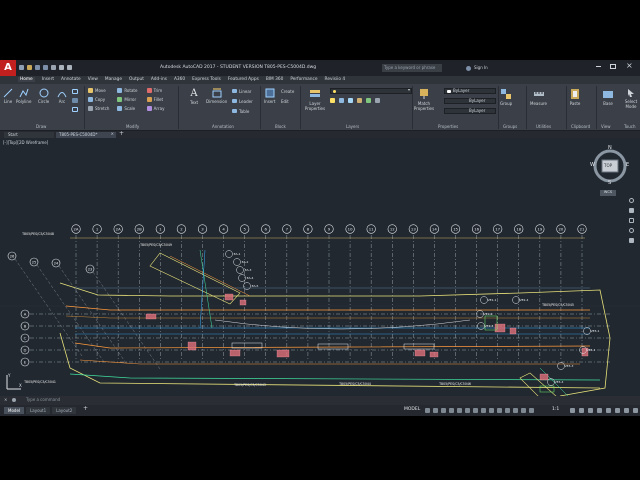 The height and width of the screenshot is (480, 640). What do you see at coordinates (590, 410) in the screenshot?
I see `units-icon` at bounding box center [590, 410].